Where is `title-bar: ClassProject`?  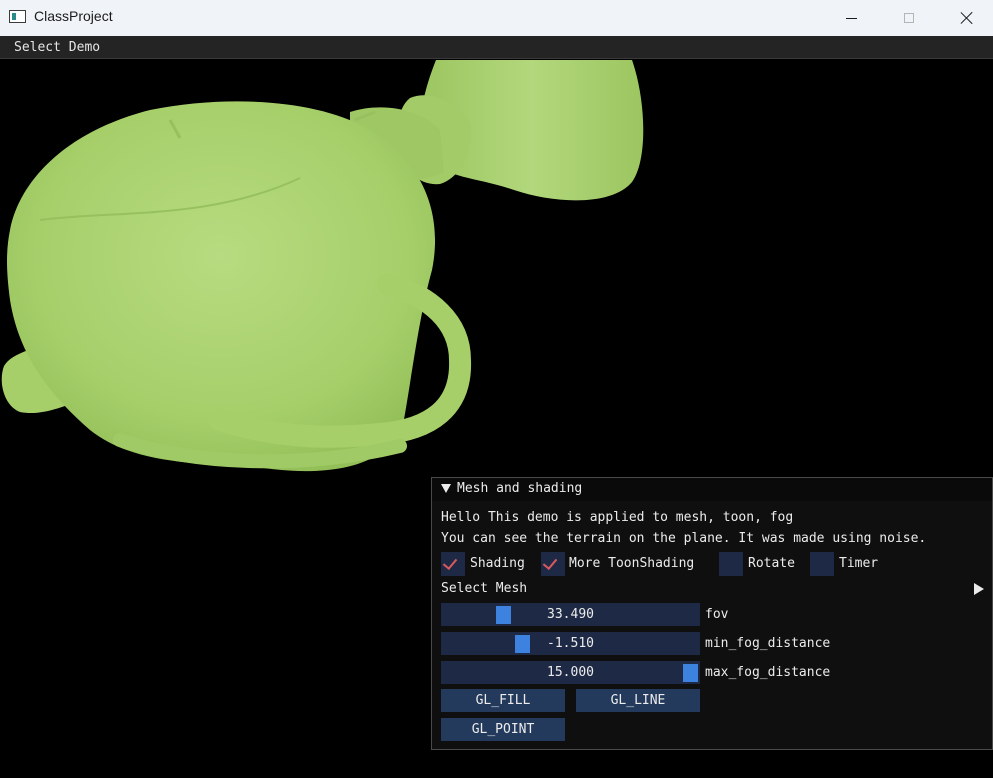
title-bar: ClassProject is located at coordinates (496, 18).